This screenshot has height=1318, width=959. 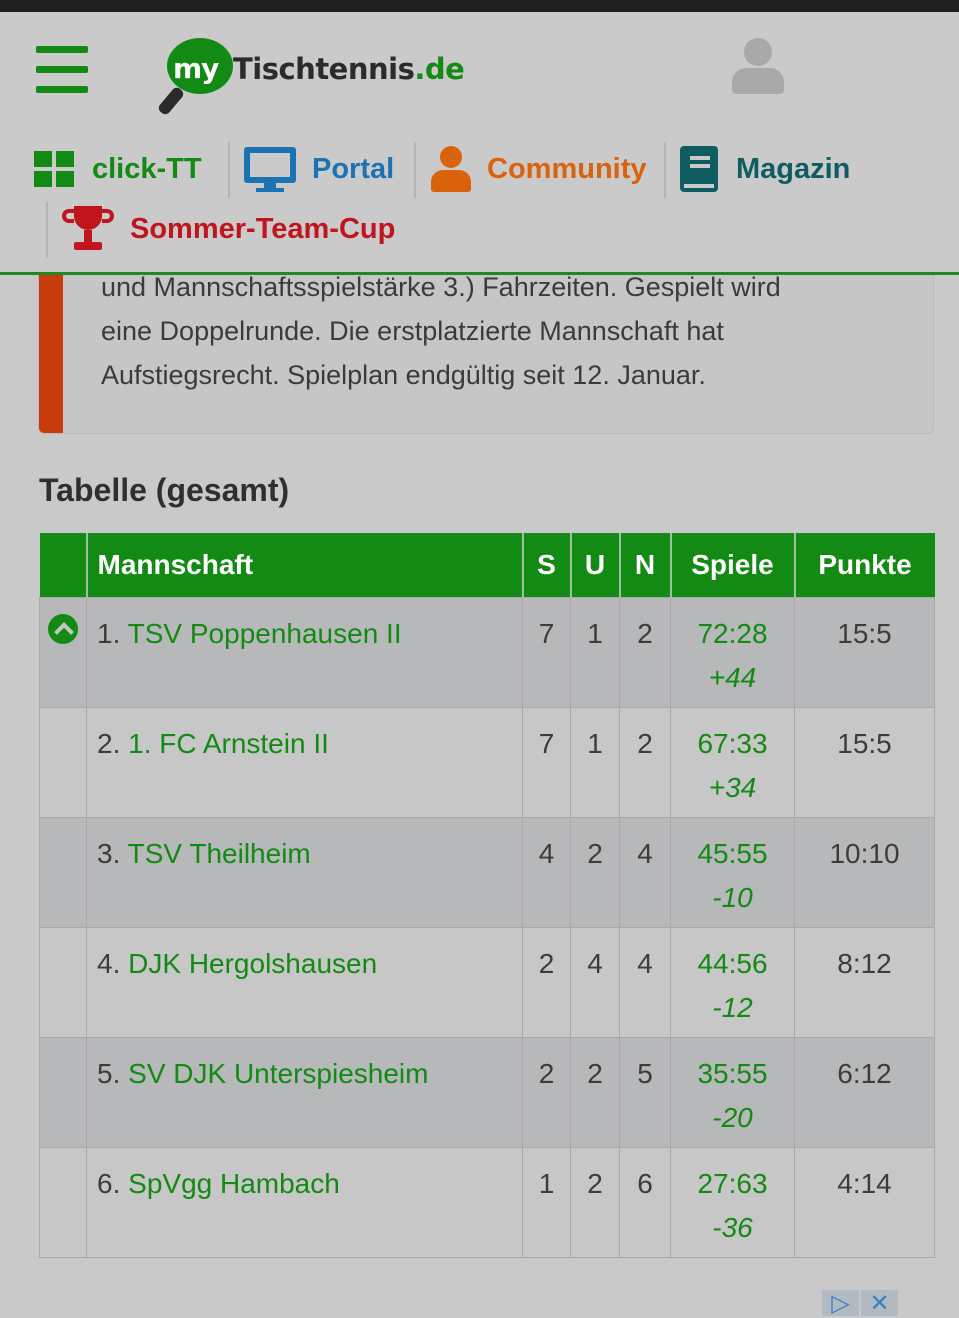 I want to click on table-title: Tabelle (gesamt), so click(x=164, y=490).